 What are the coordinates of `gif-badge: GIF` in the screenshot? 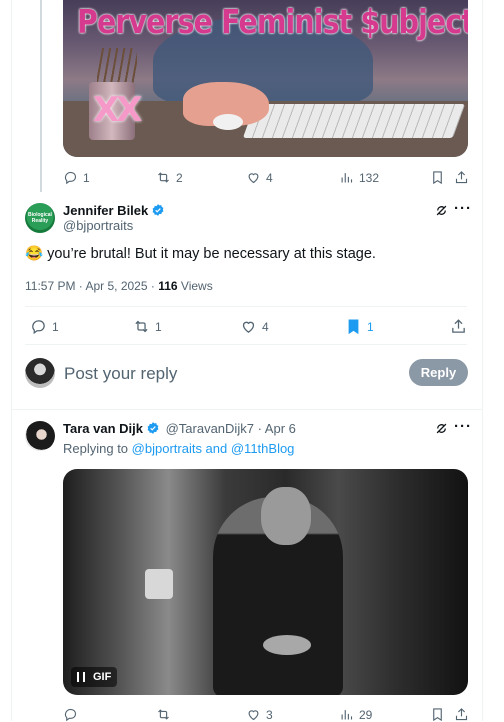 It's located at (94, 677).